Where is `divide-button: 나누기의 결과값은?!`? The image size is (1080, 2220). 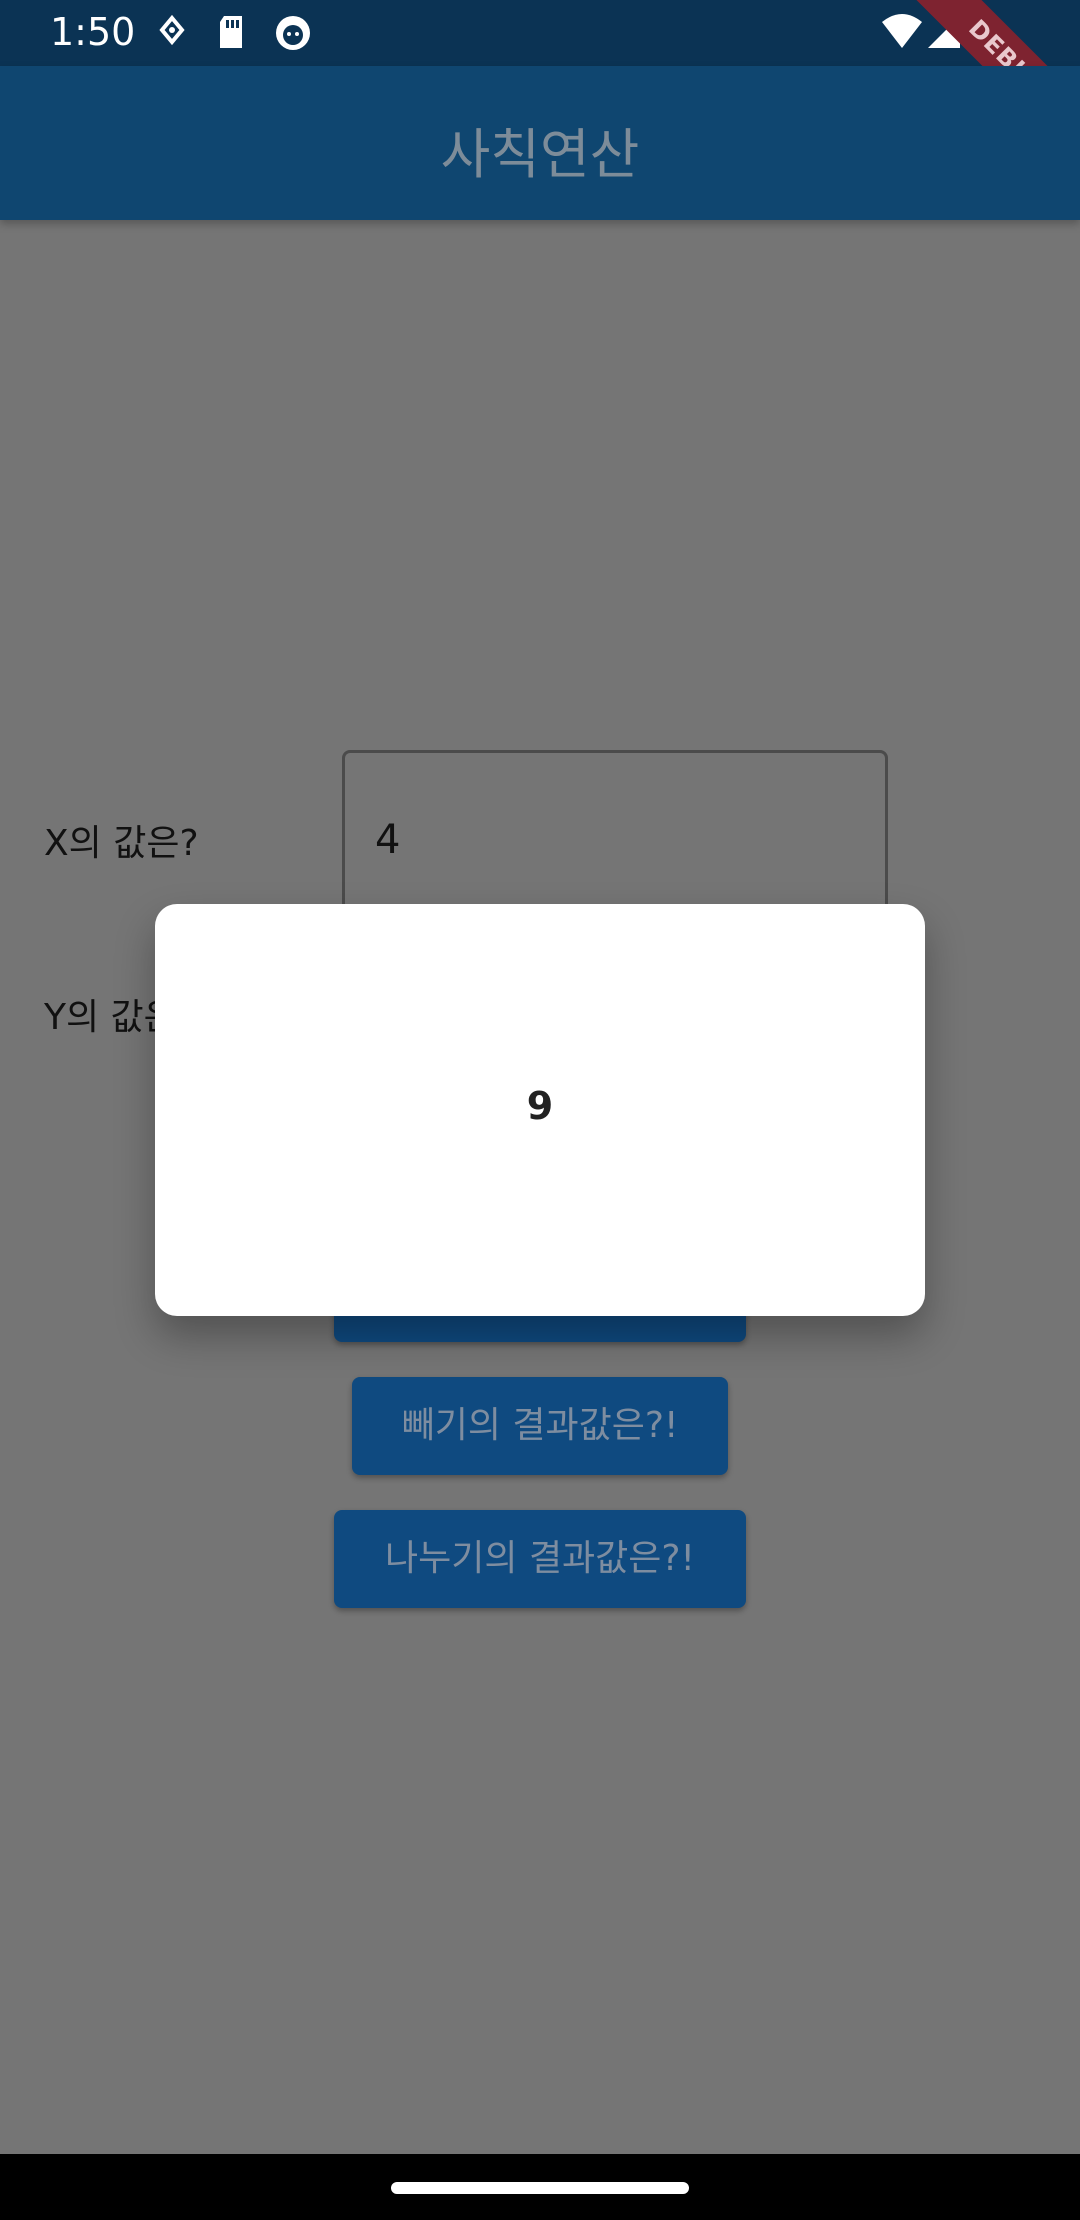
divide-button: 나누기의 결과값은?! is located at coordinates (540, 1559).